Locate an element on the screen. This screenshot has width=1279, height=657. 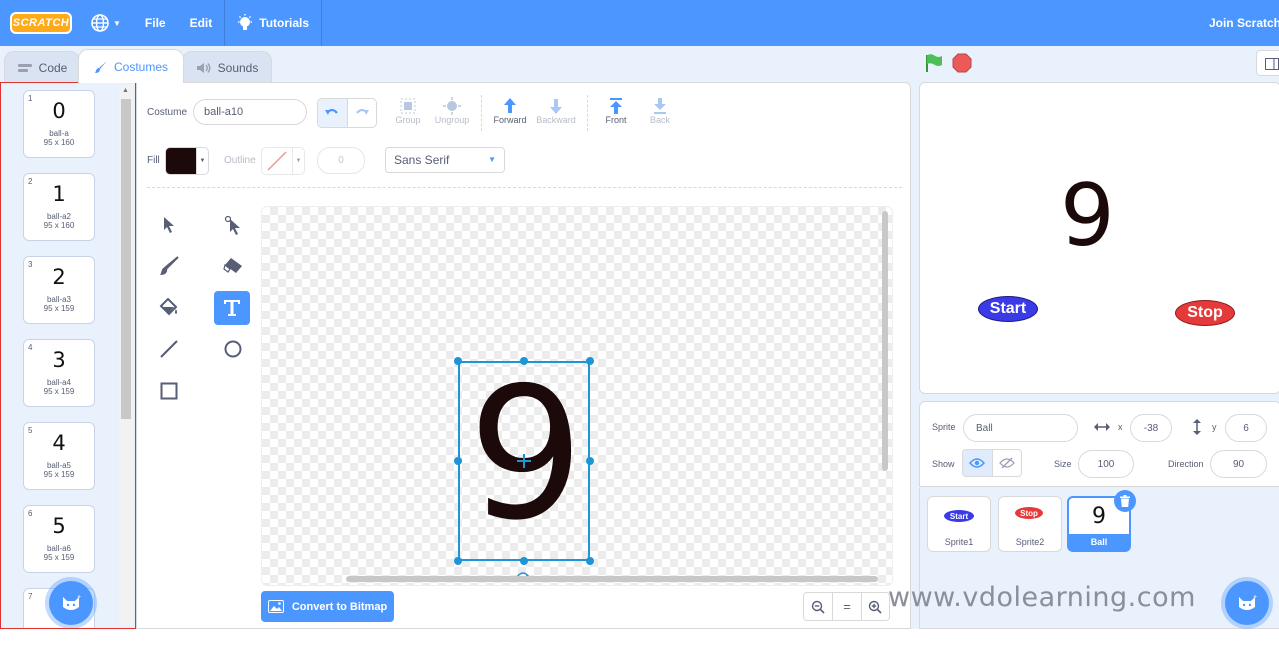
zoom-out-button is located at coordinates (818, 606).